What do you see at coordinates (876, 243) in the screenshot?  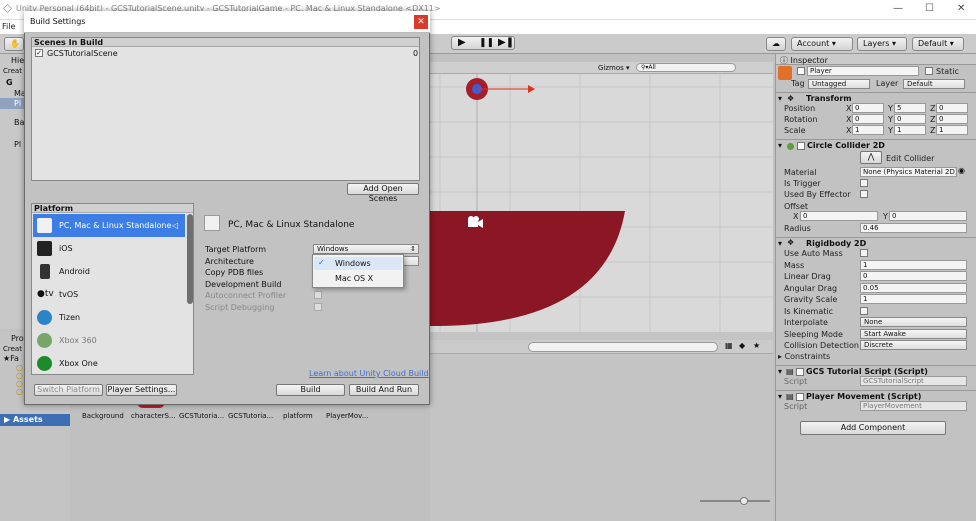 I see `rigidbody-header: ▾ ❖ Rigidbody 2D` at bounding box center [876, 243].